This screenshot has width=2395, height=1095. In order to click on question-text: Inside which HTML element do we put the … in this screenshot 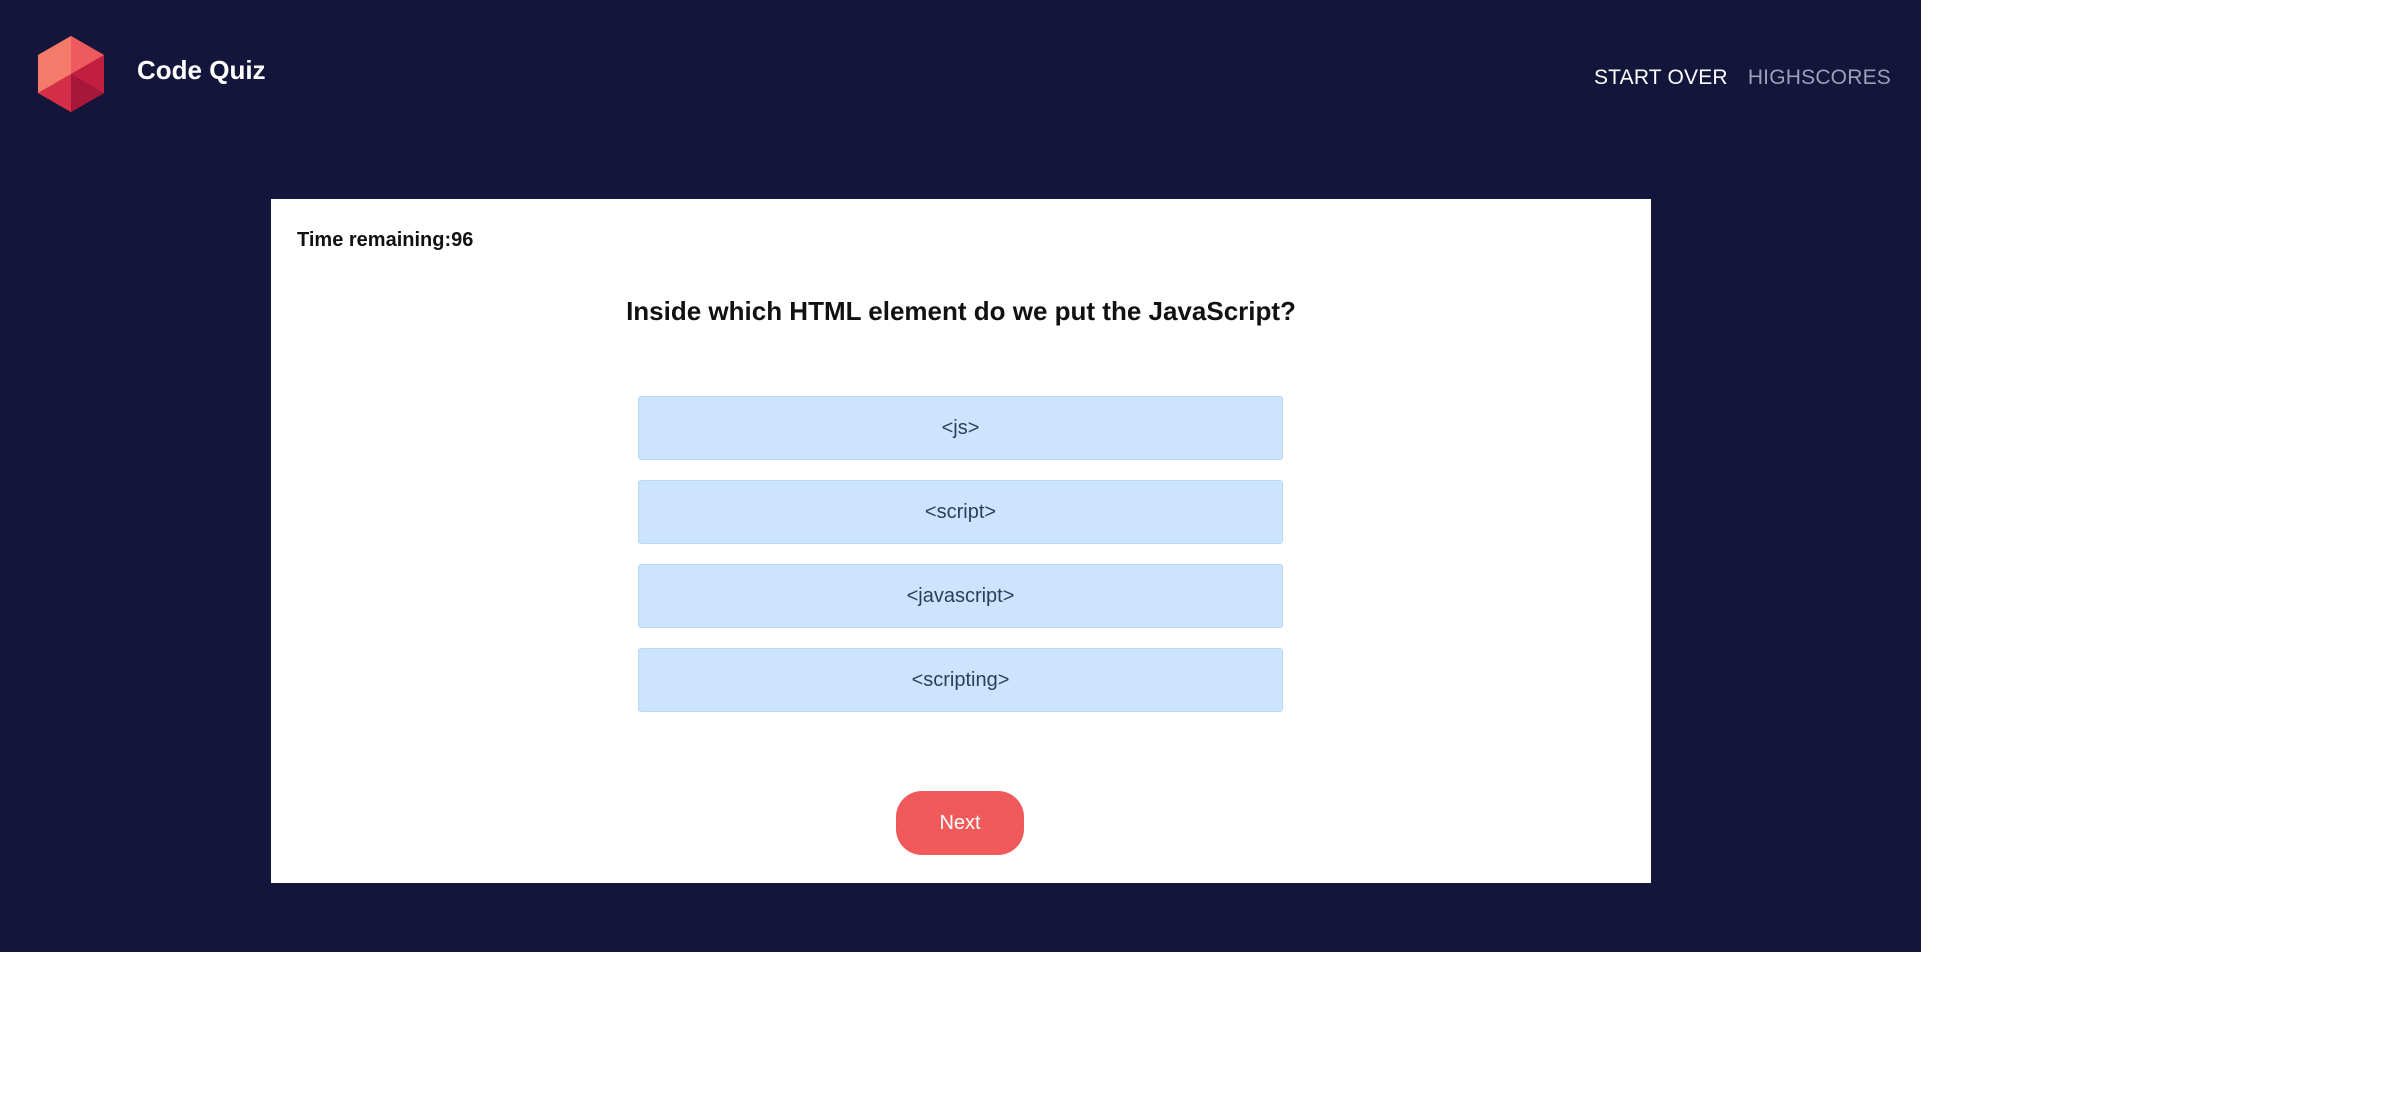, I will do `click(961, 311)`.